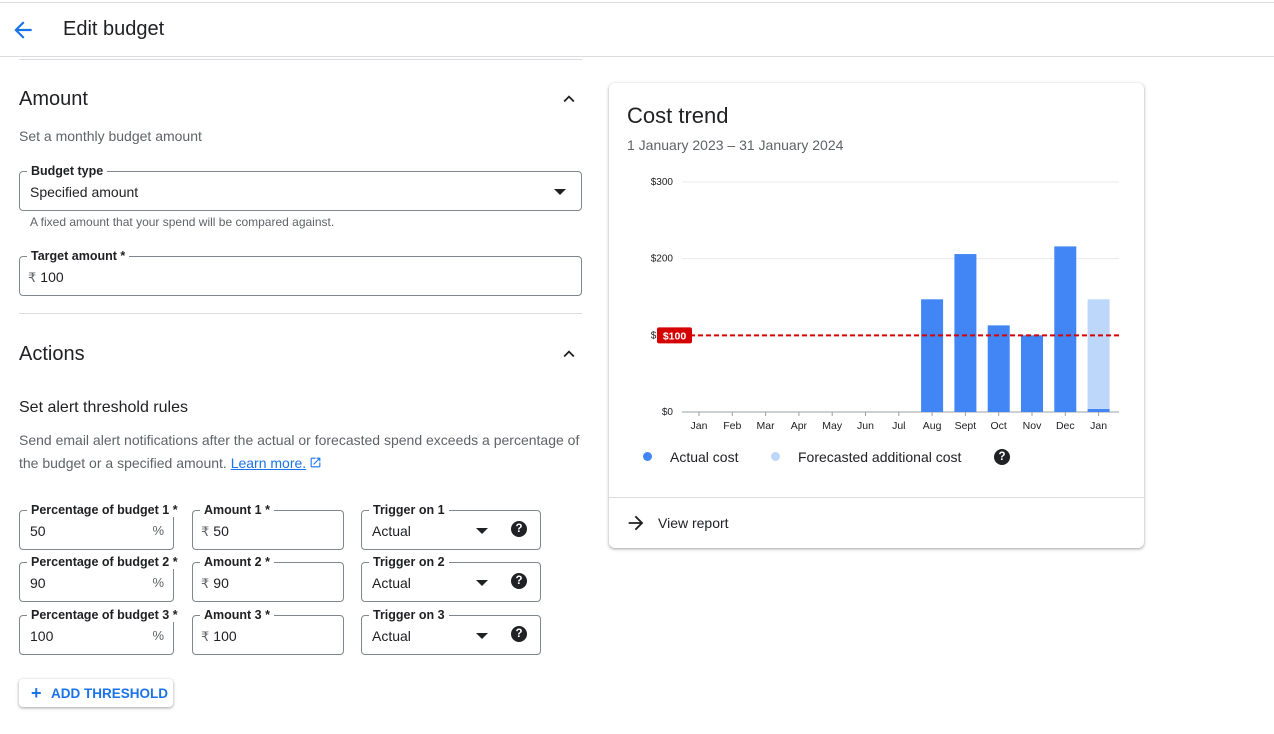 The width and height of the screenshot is (1274, 734). What do you see at coordinates (78, 256) in the screenshot?
I see `target-amount-label: Target amount *` at bounding box center [78, 256].